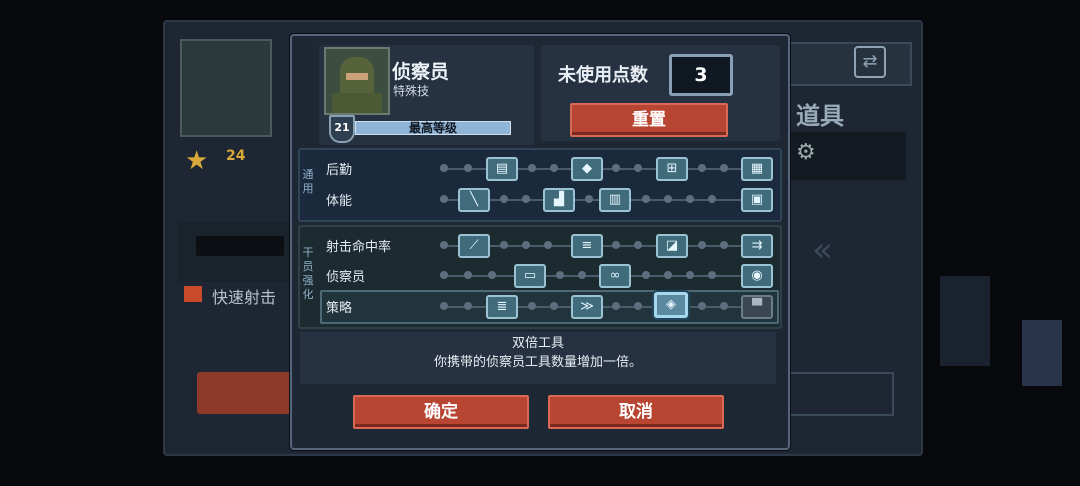 This screenshot has height=486, width=1080. I want to click on skill-group-tag: 干员强化, so click(308, 273).